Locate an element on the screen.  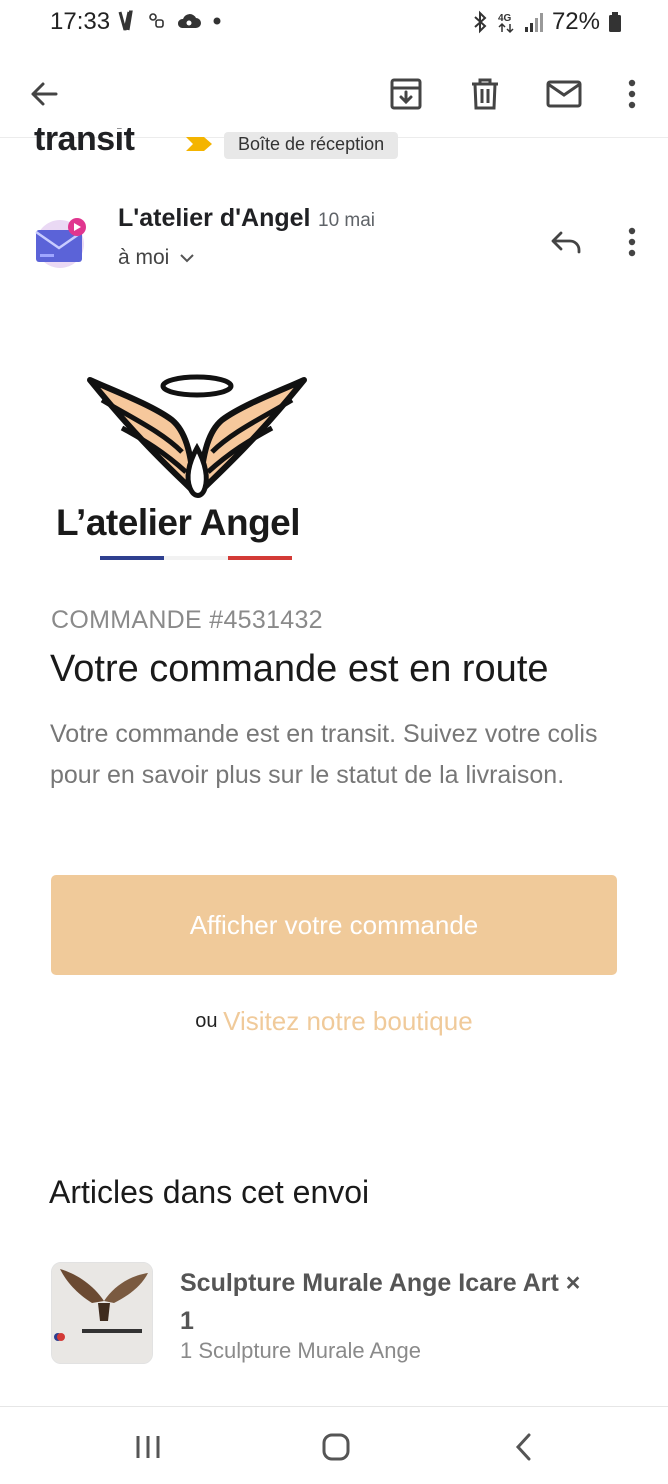
email-action-bar is located at coordinates (334, 93).